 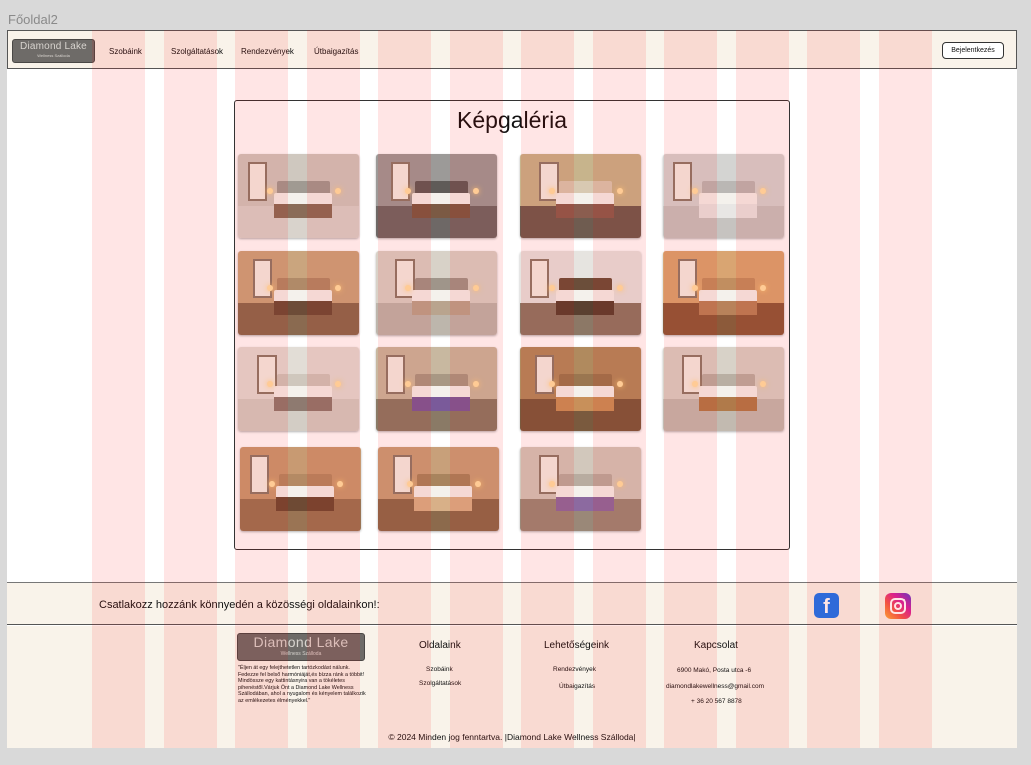 I want to click on instagram-icon, so click(x=898, y=606).